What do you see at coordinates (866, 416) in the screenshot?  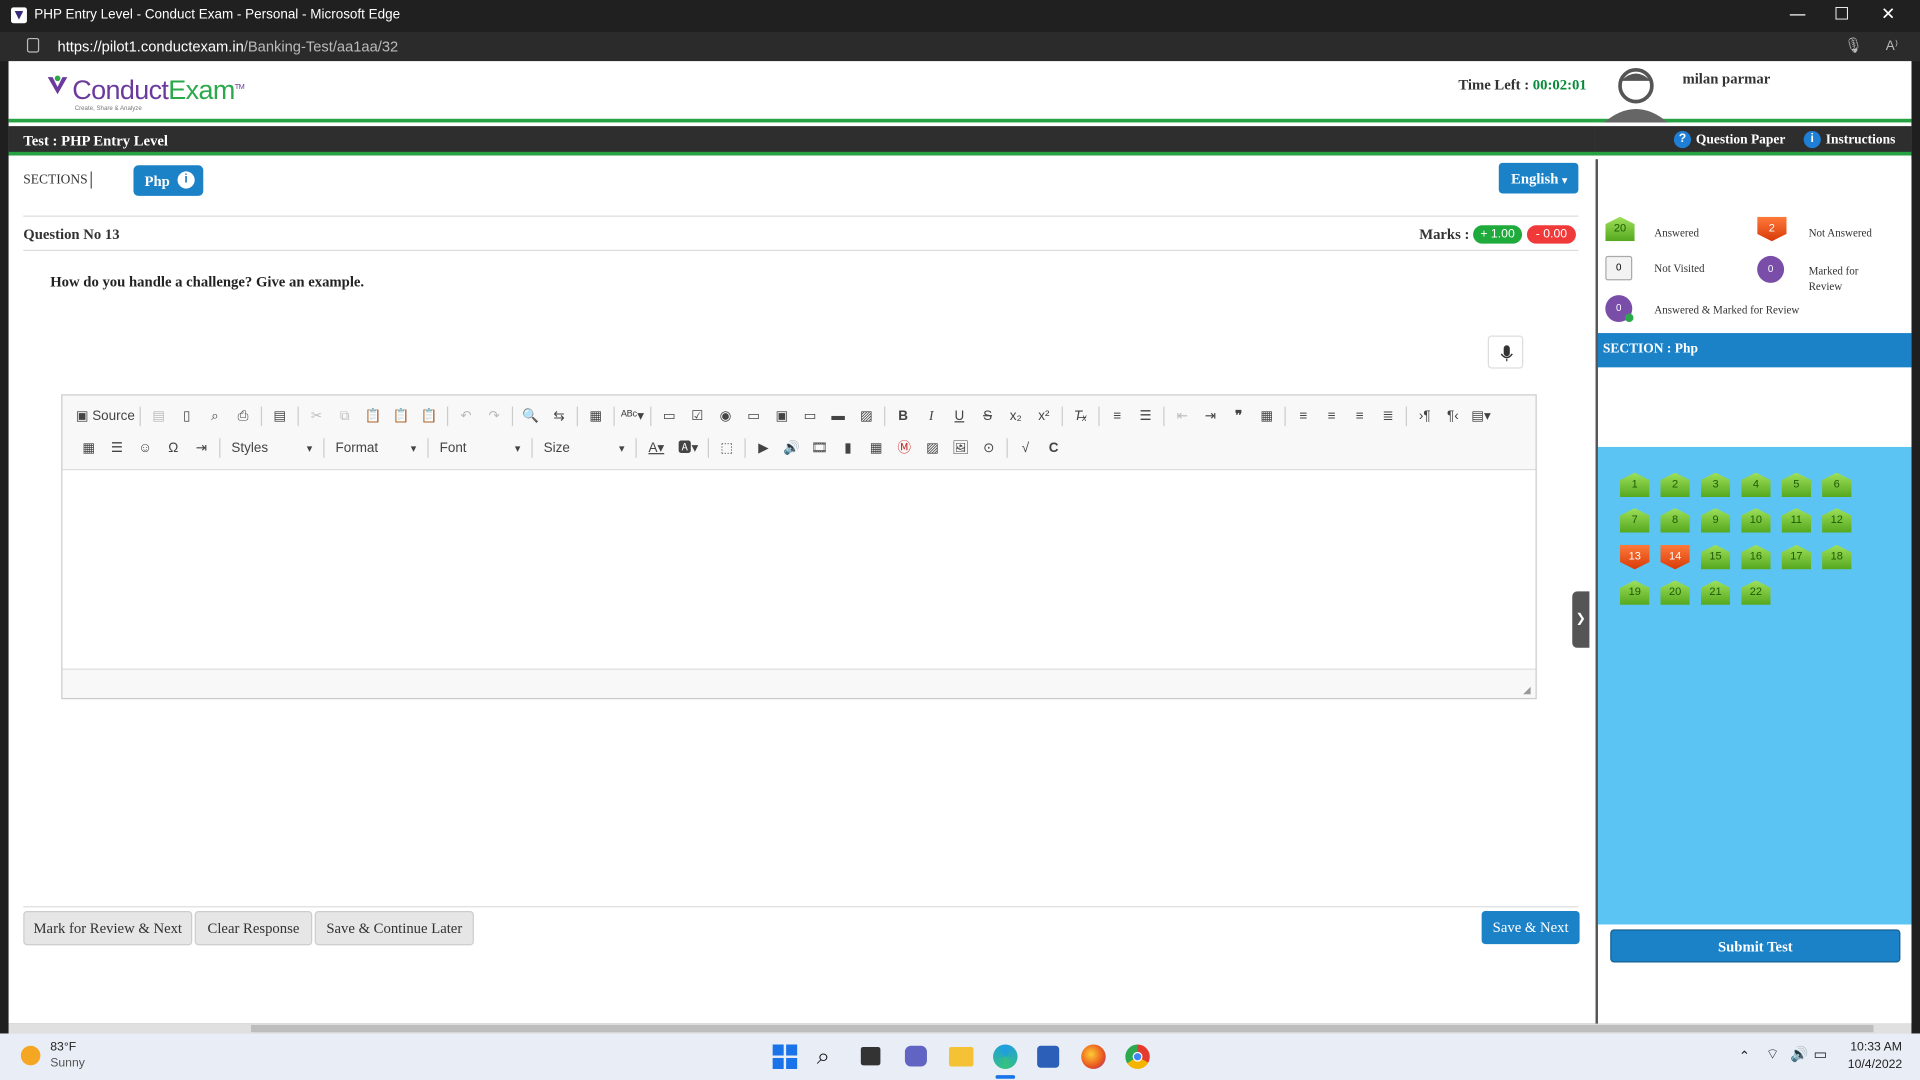 I see `image-button-icon: ▨` at bounding box center [866, 416].